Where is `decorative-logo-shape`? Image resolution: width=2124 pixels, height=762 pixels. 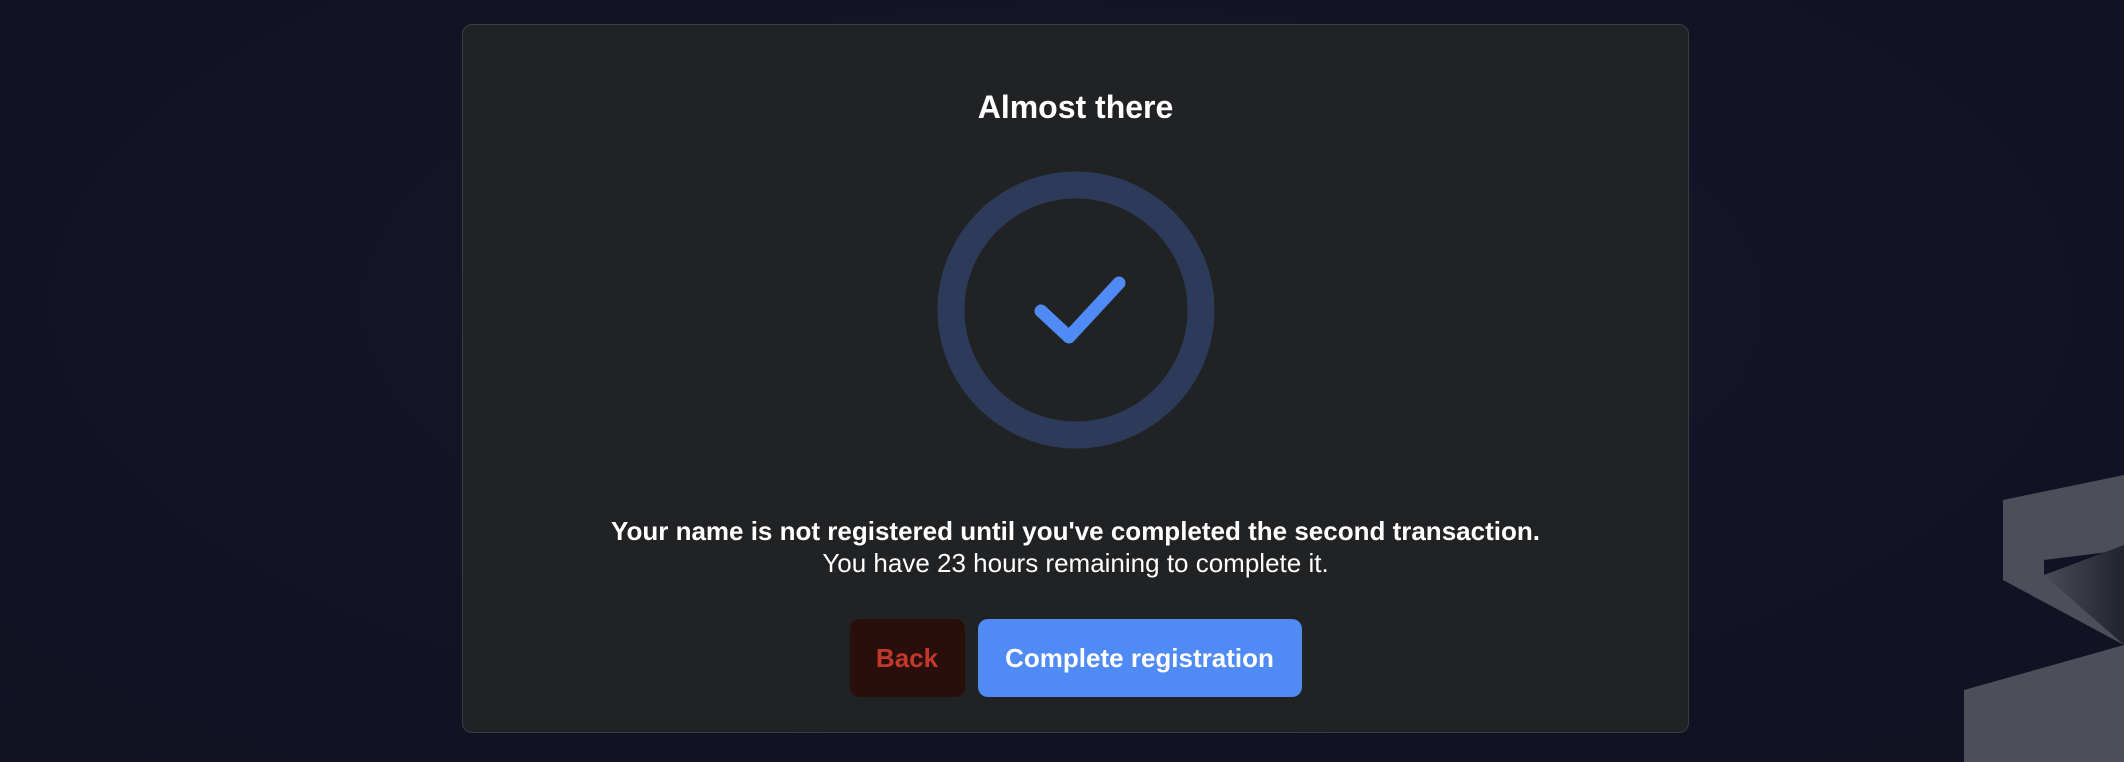
decorative-logo-shape is located at coordinates (2044, 618).